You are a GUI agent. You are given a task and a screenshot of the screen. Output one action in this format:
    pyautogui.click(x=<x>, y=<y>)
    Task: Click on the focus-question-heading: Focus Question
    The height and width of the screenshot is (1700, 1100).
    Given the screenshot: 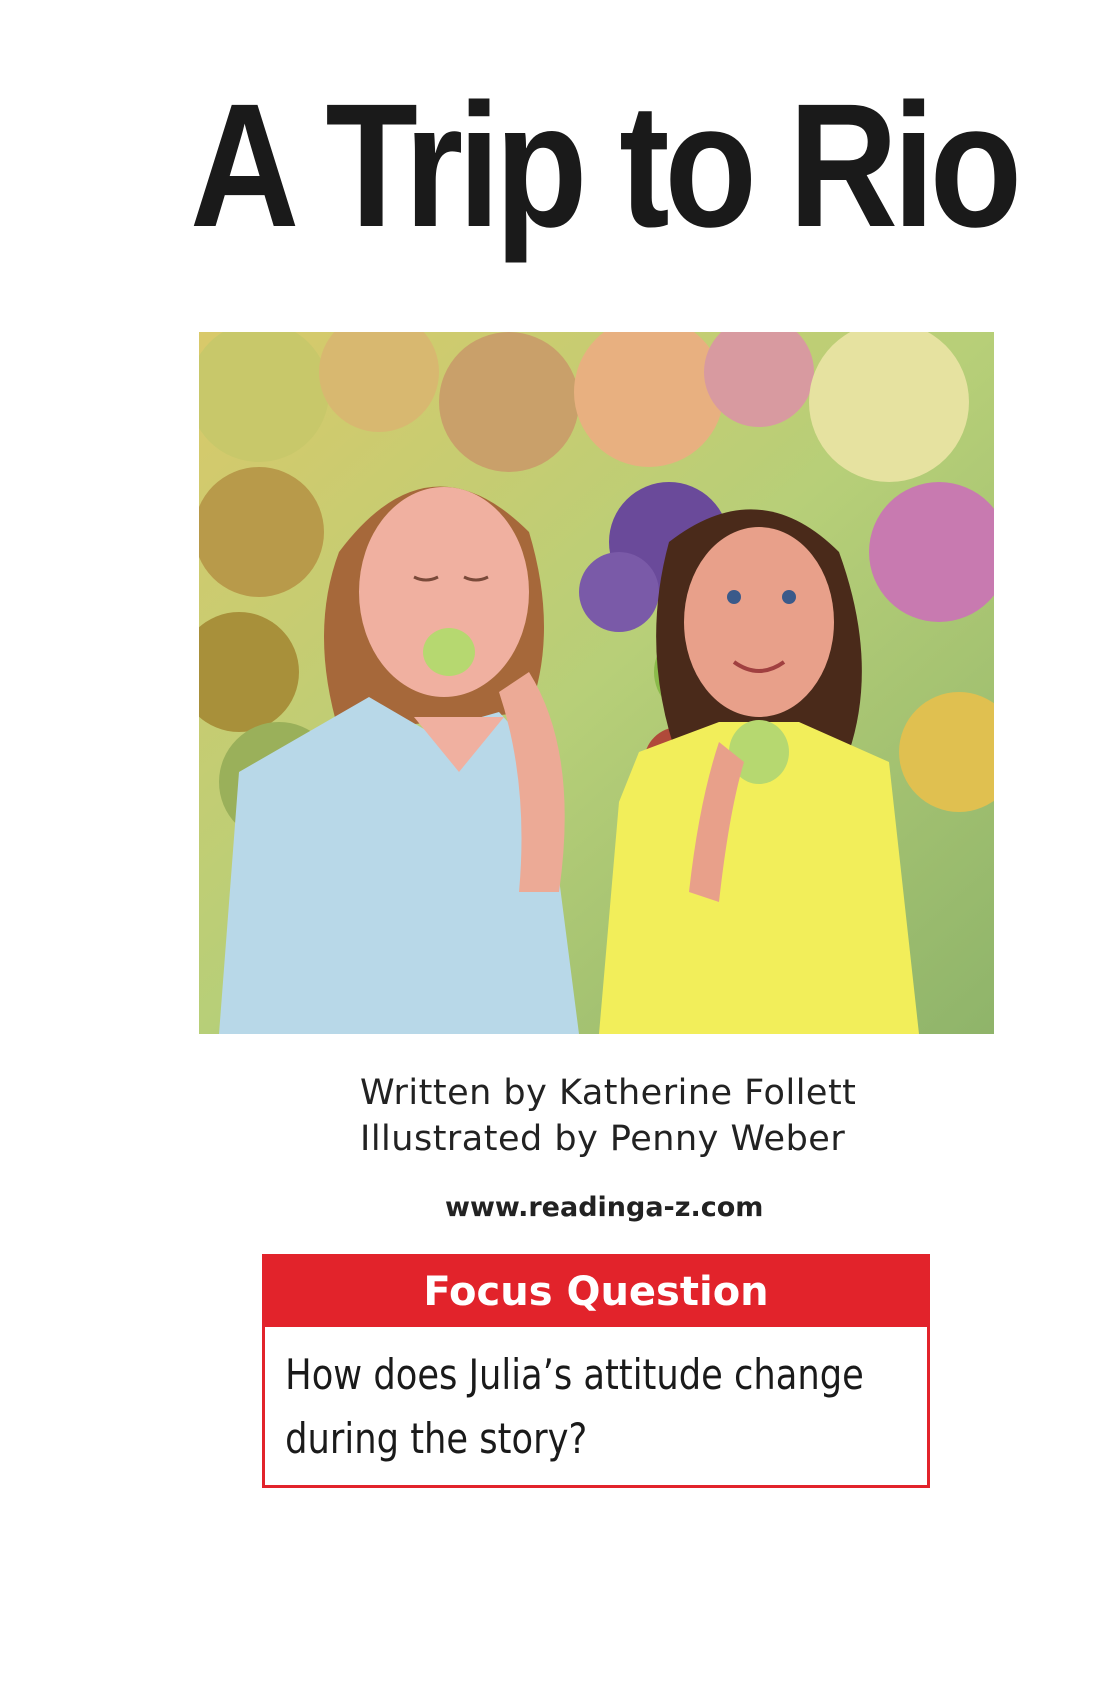 What is the action you would take?
    pyautogui.click(x=596, y=1292)
    